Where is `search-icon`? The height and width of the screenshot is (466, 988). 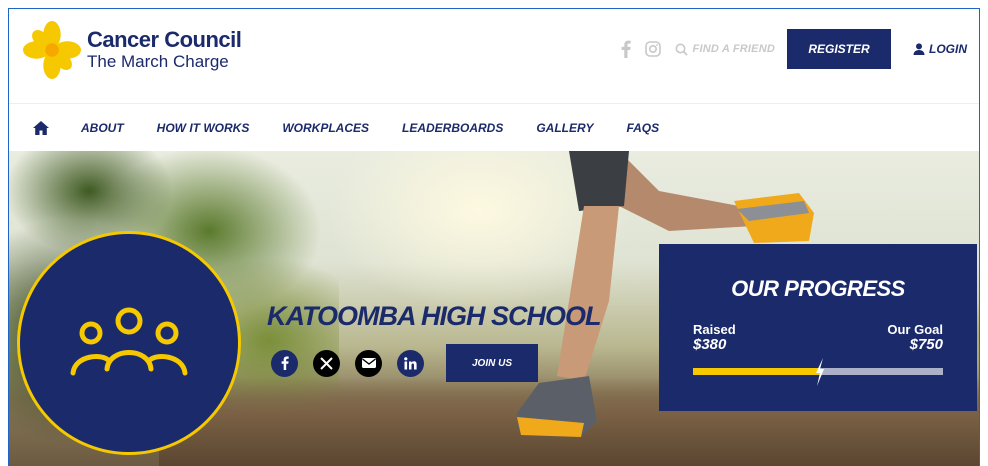 search-icon is located at coordinates (681, 49).